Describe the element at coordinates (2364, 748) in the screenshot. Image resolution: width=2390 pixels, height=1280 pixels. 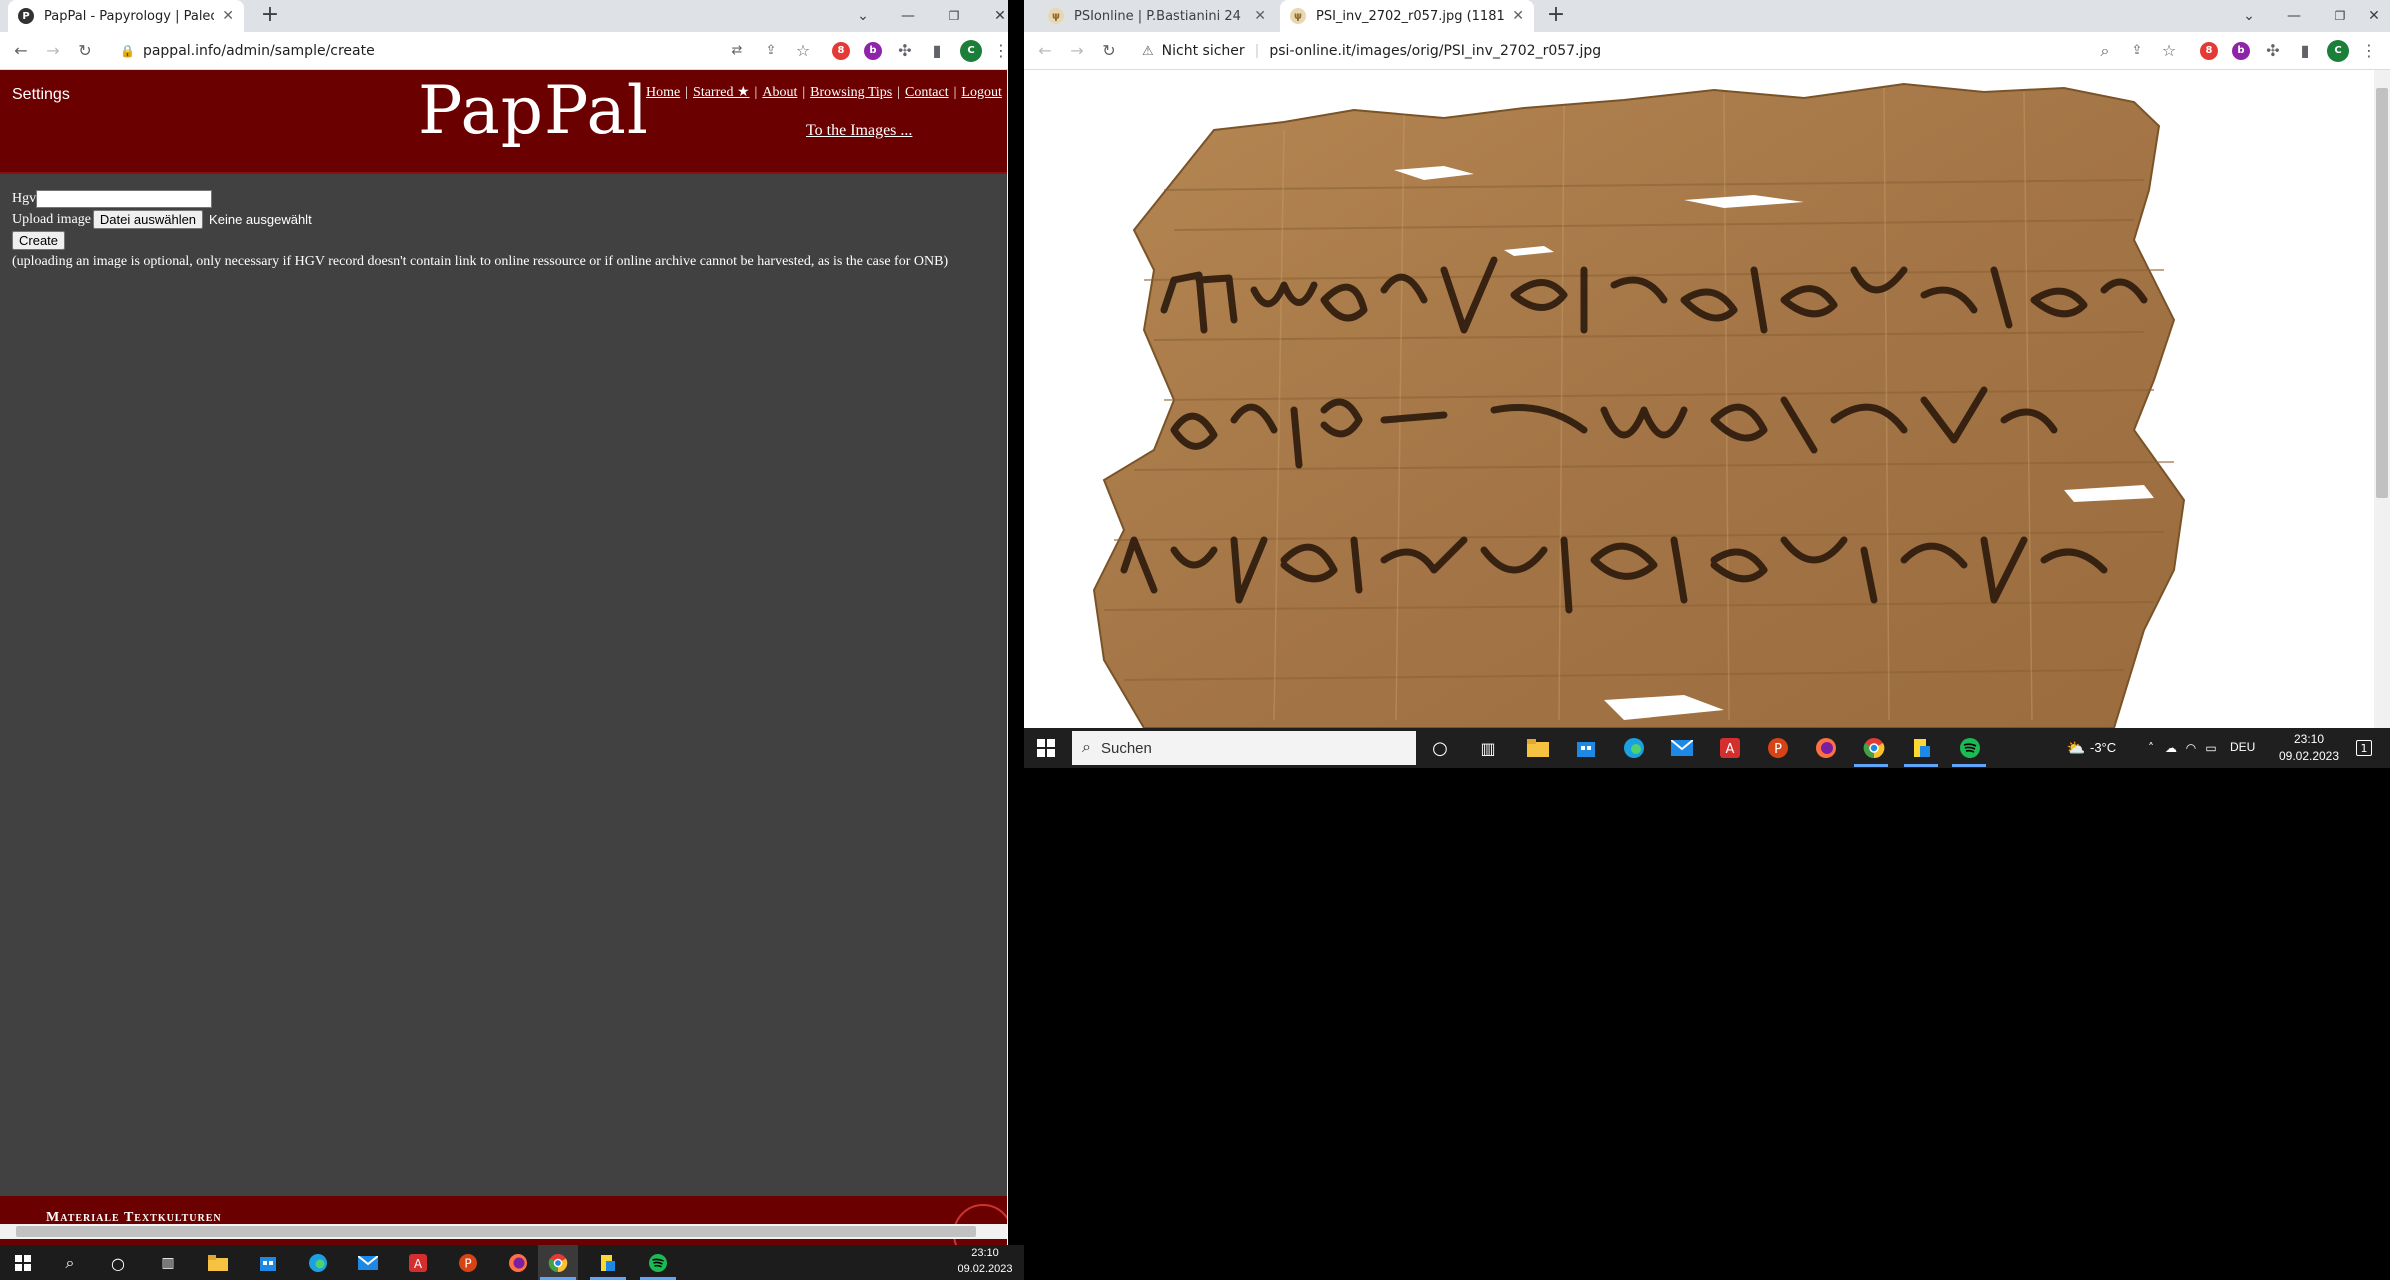
I see `notifications-icon: 1` at that location.